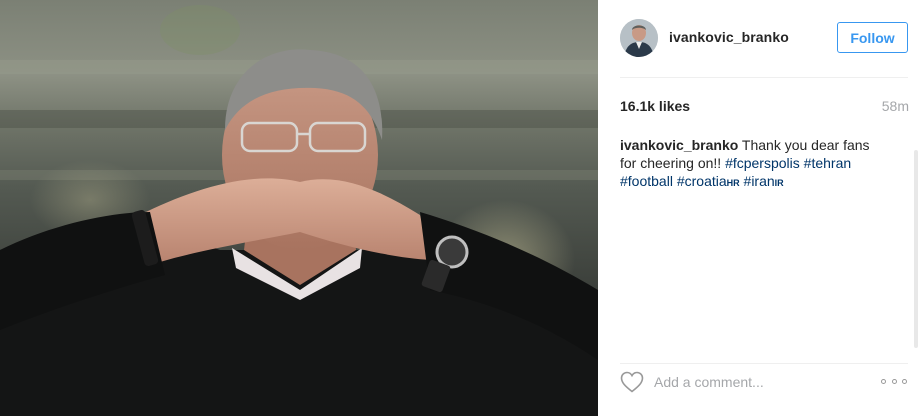 Image resolution: width=921 pixels, height=416 pixels. Describe the element at coordinates (764, 77) in the screenshot. I see `header-divider` at that location.